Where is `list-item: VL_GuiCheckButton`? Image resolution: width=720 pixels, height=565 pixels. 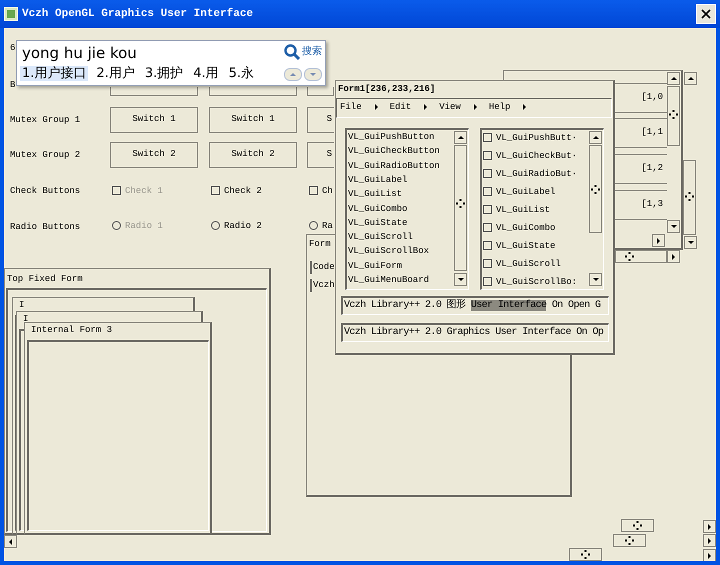 list-item: VL_GuiCheckButton is located at coordinates (394, 151).